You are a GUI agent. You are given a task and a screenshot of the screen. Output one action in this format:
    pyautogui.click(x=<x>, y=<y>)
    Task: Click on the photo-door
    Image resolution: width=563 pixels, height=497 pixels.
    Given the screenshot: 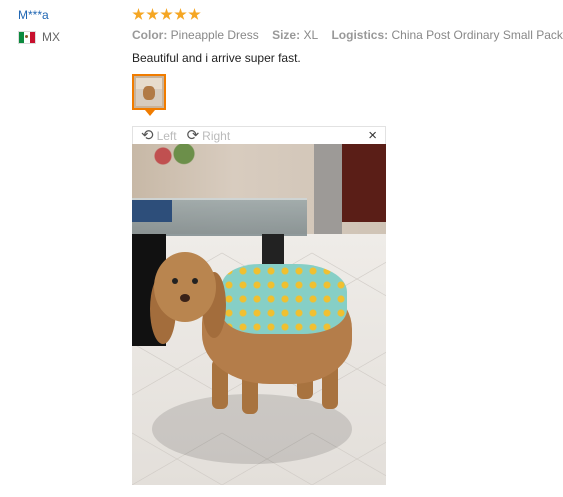 What is the action you would take?
    pyautogui.click(x=364, y=183)
    